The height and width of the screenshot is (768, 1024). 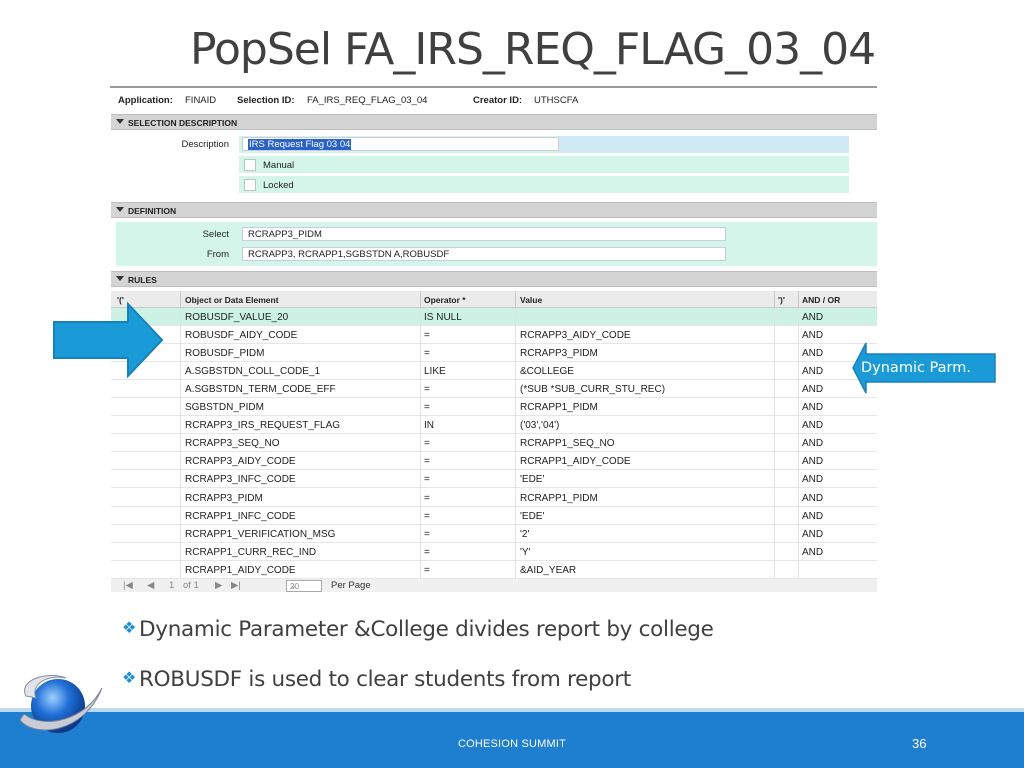 What do you see at coordinates (224, 353) in the screenshot?
I see `rule-element: ROBUSDF_PIDM` at bounding box center [224, 353].